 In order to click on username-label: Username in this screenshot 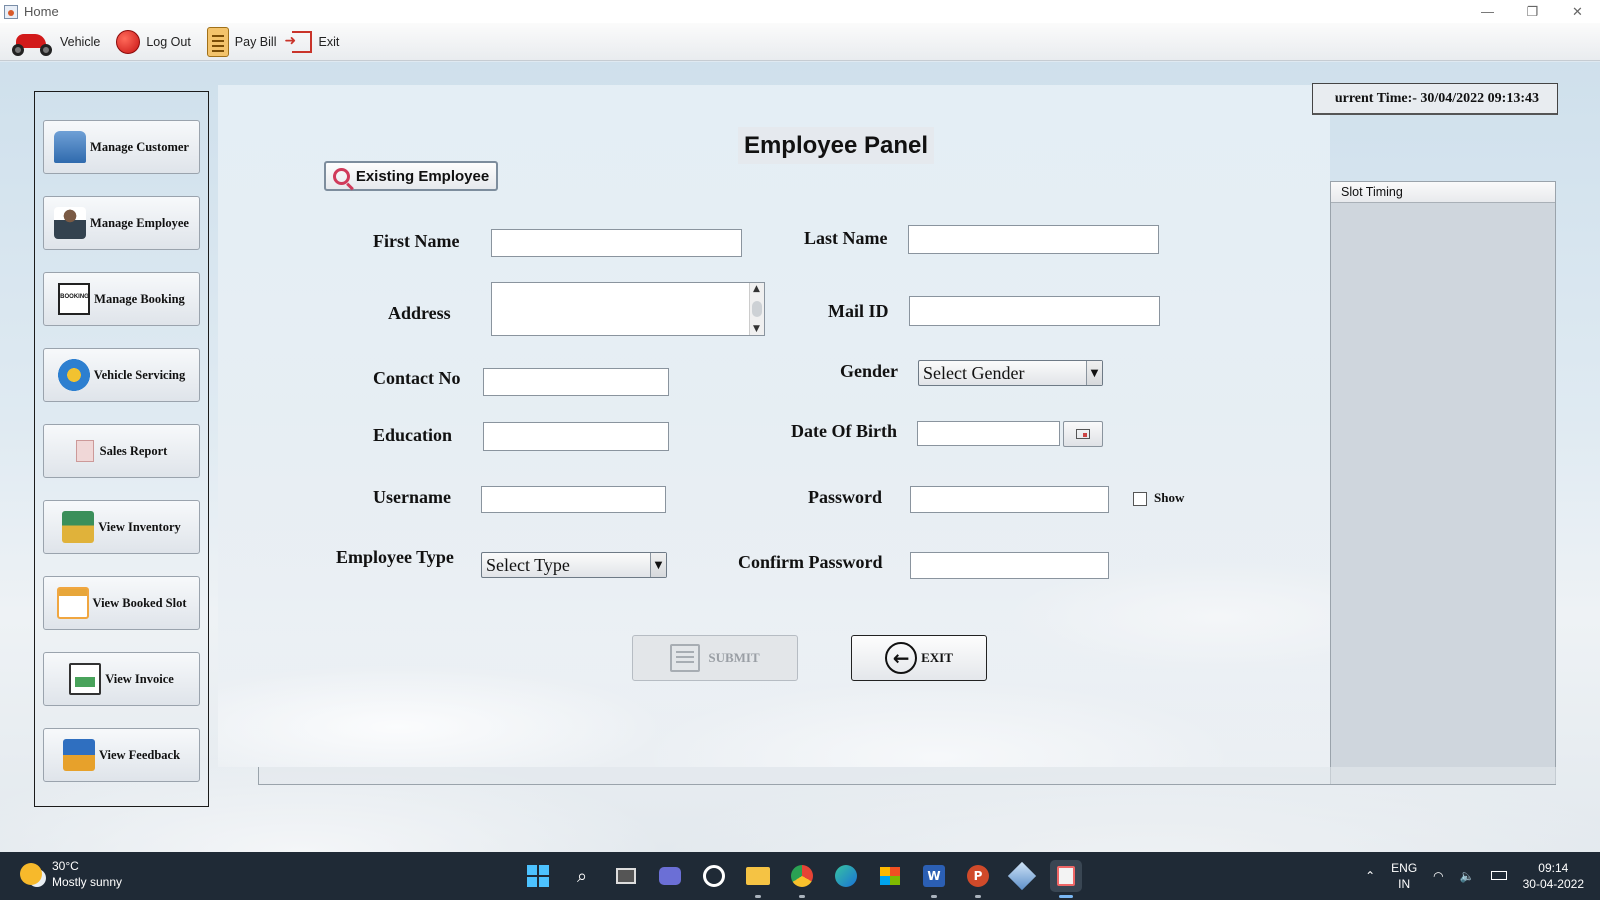, I will do `click(412, 497)`.